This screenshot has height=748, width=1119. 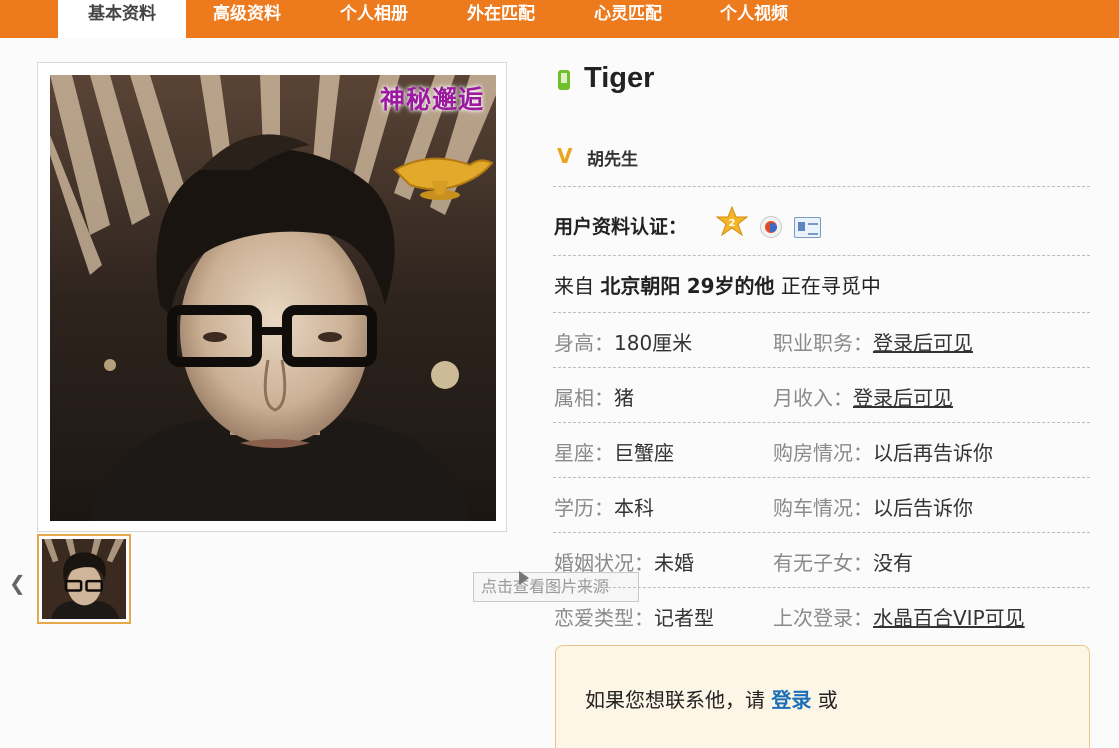 I want to click on age: 29岁的他, so click(x=730, y=286).